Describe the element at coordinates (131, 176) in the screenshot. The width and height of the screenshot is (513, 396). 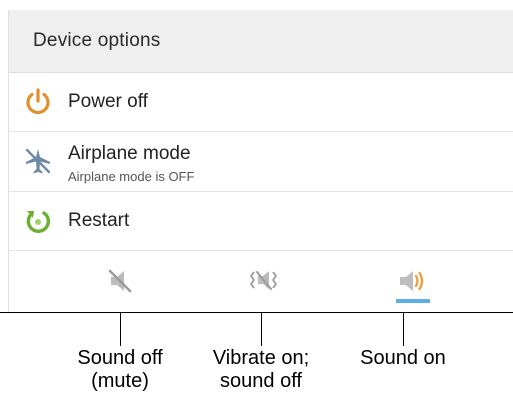
I see `menu-item-sublabel: Airplane mode is OFF` at that location.